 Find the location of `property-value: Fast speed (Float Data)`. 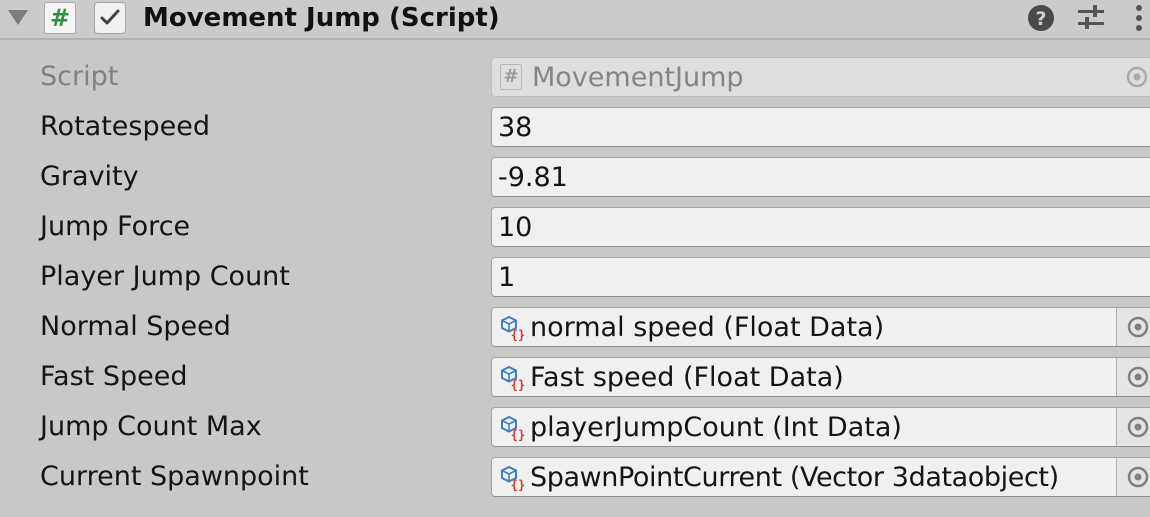

property-value: Fast speed (Float Data) is located at coordinates (687, 377).